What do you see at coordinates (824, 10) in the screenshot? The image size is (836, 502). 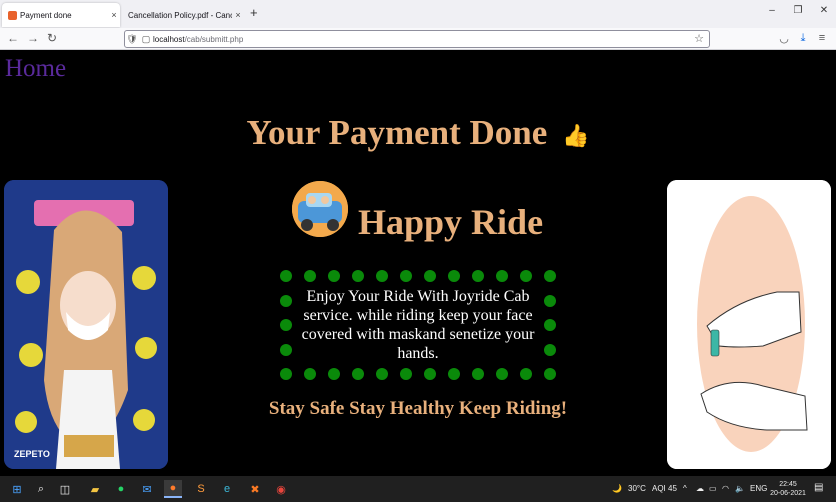 I see `close-window-button: ✕` at bounding box center [824, 10].